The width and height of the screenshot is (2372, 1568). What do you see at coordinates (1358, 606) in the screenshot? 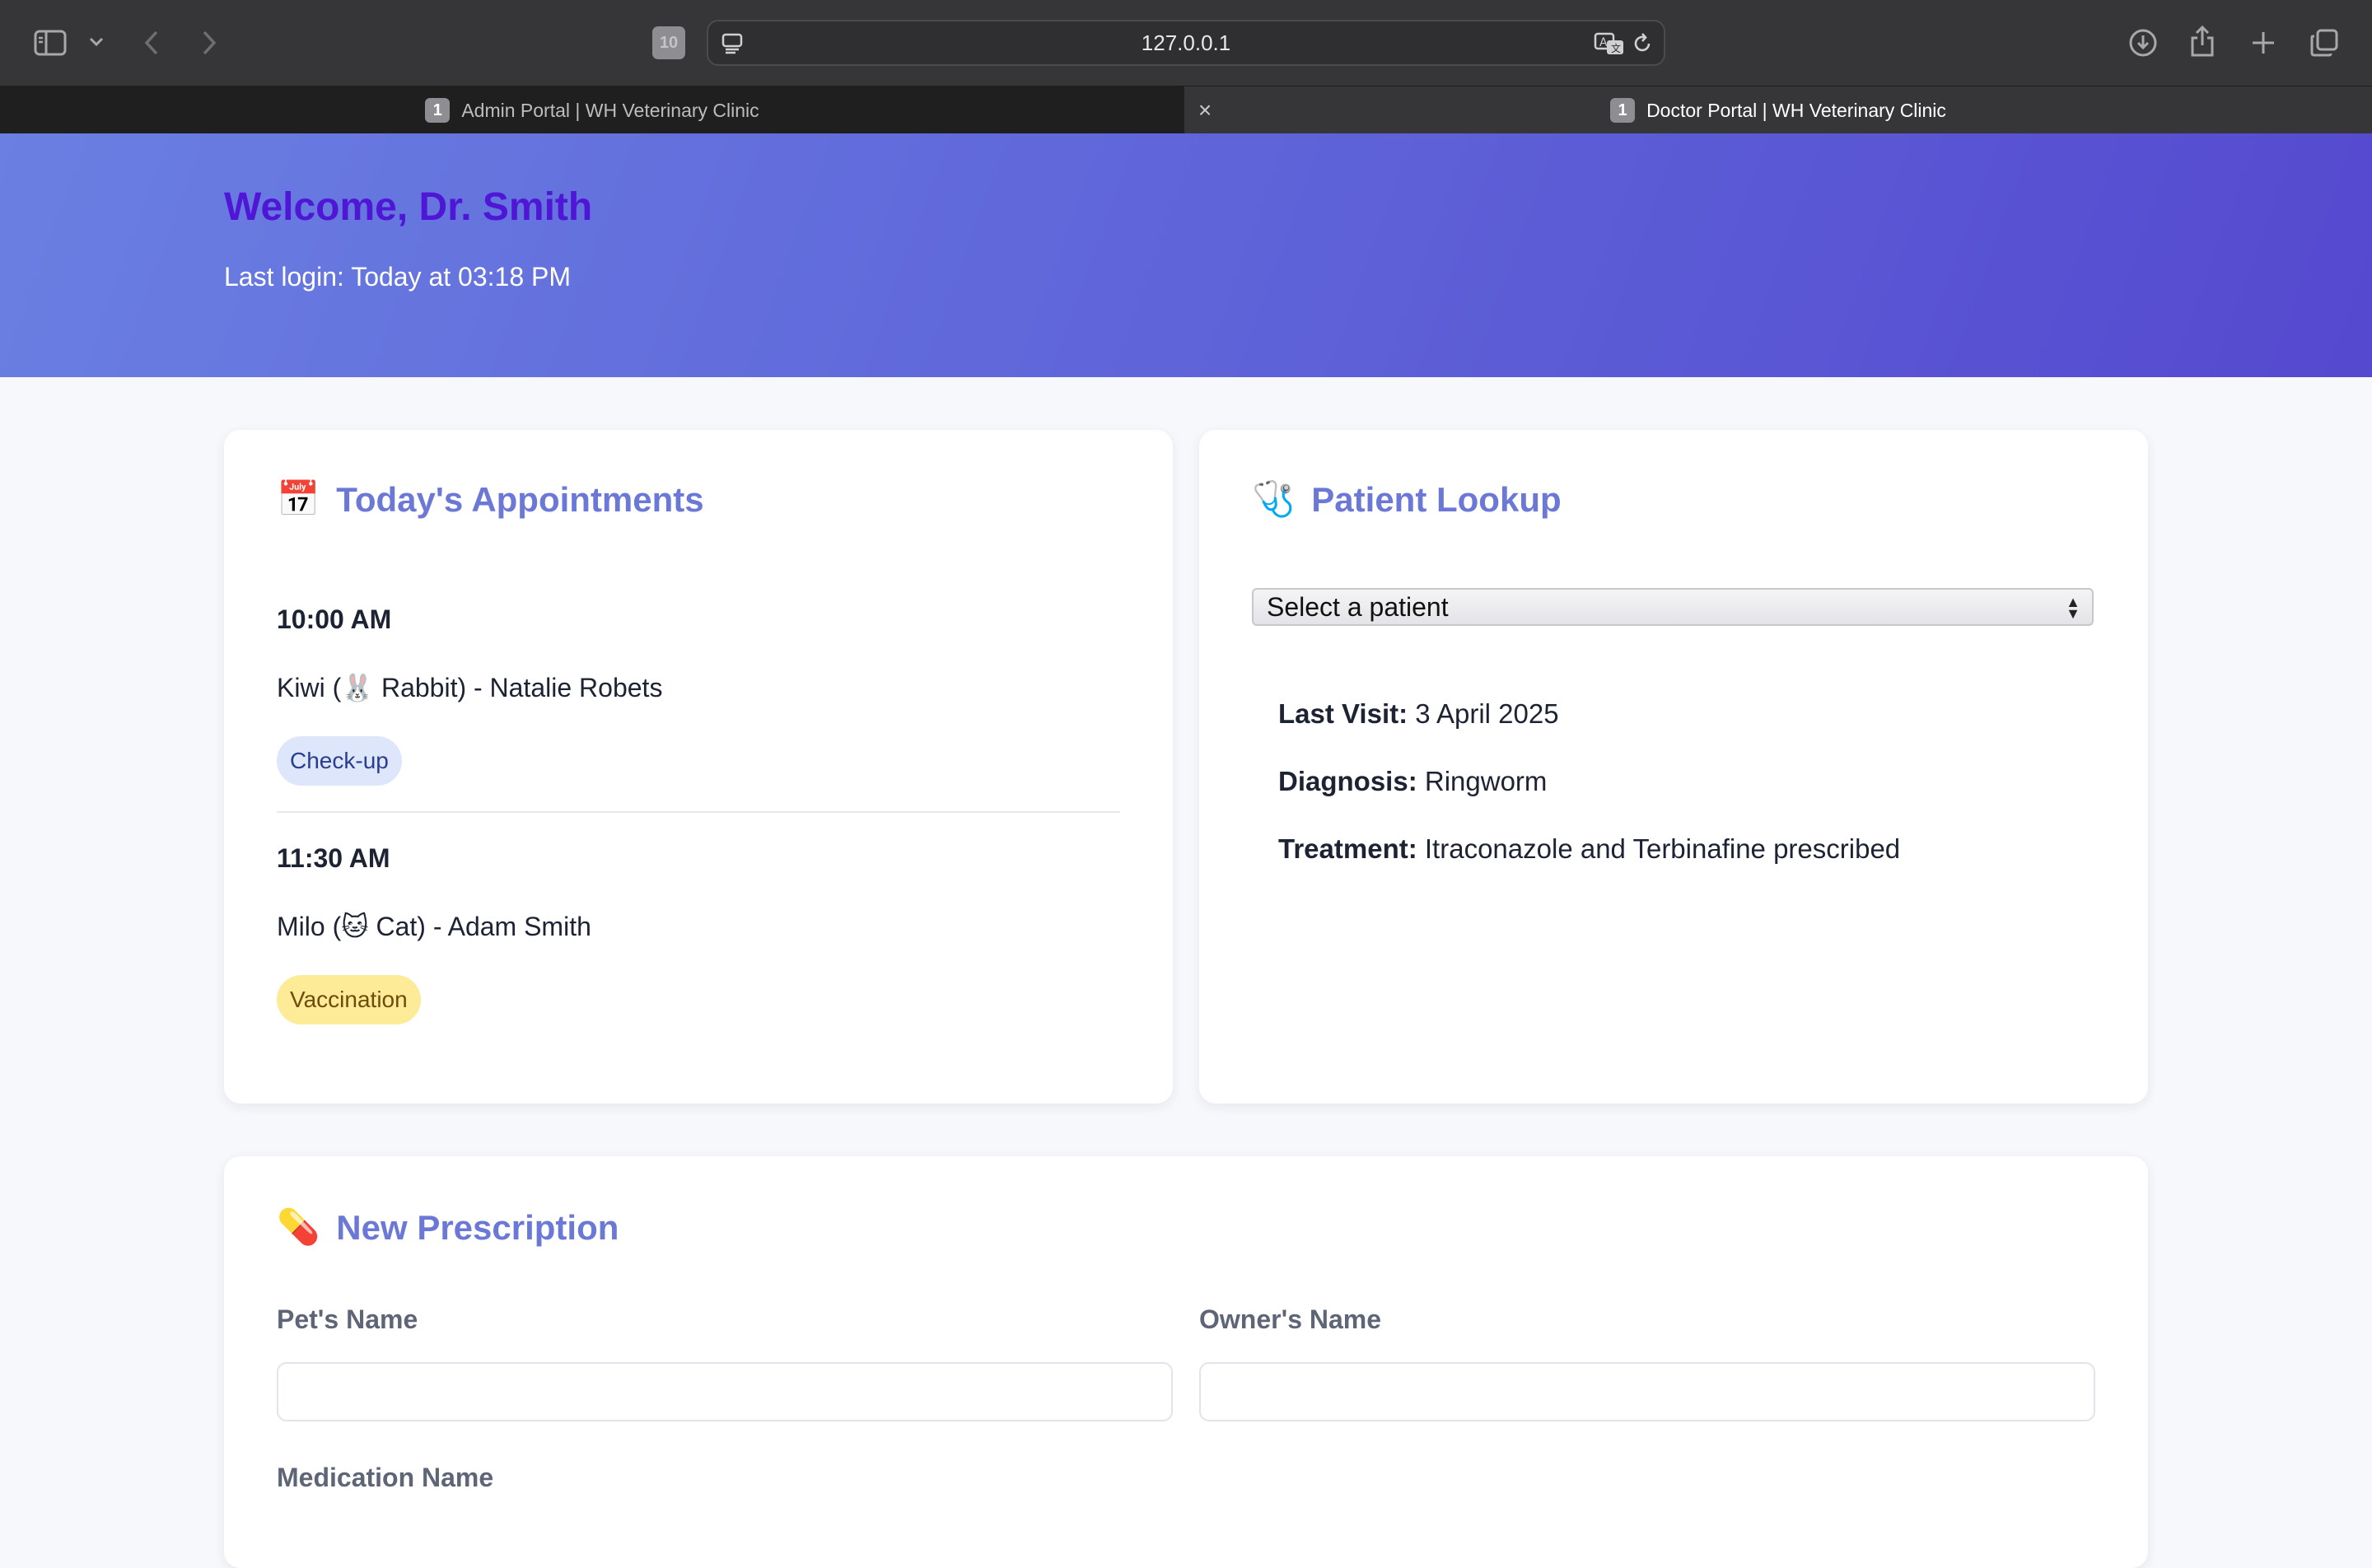
I see `patient-select-value: Select a patient` at bounding box center [1358, 606].